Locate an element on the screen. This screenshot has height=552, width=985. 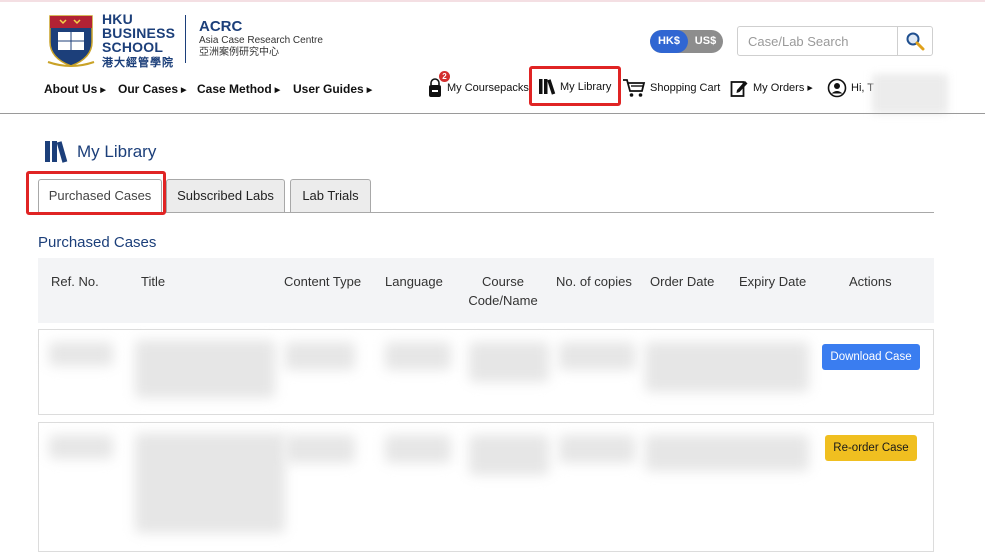
logo-line-business: BUSINESS is located at coordinates (139, 33).